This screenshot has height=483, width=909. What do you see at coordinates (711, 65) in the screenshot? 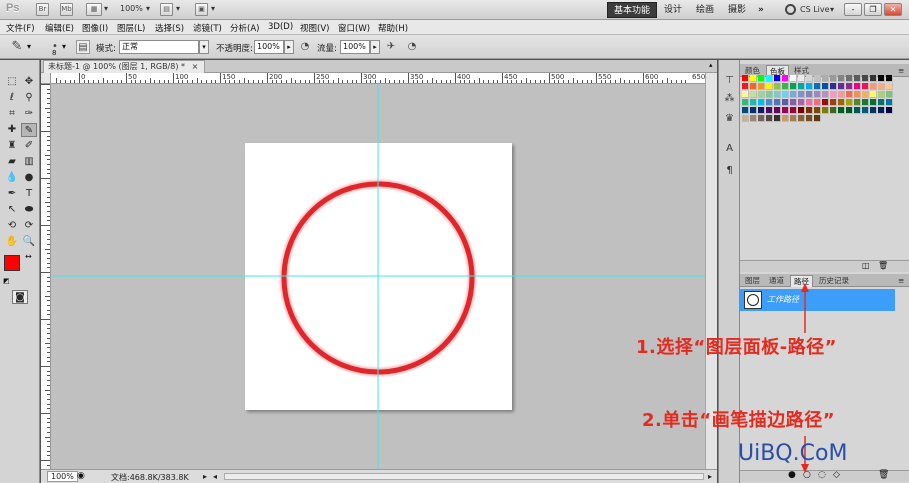
I see `scroll-up-arrow-icon: ▴` at bounding box center [711, 65].